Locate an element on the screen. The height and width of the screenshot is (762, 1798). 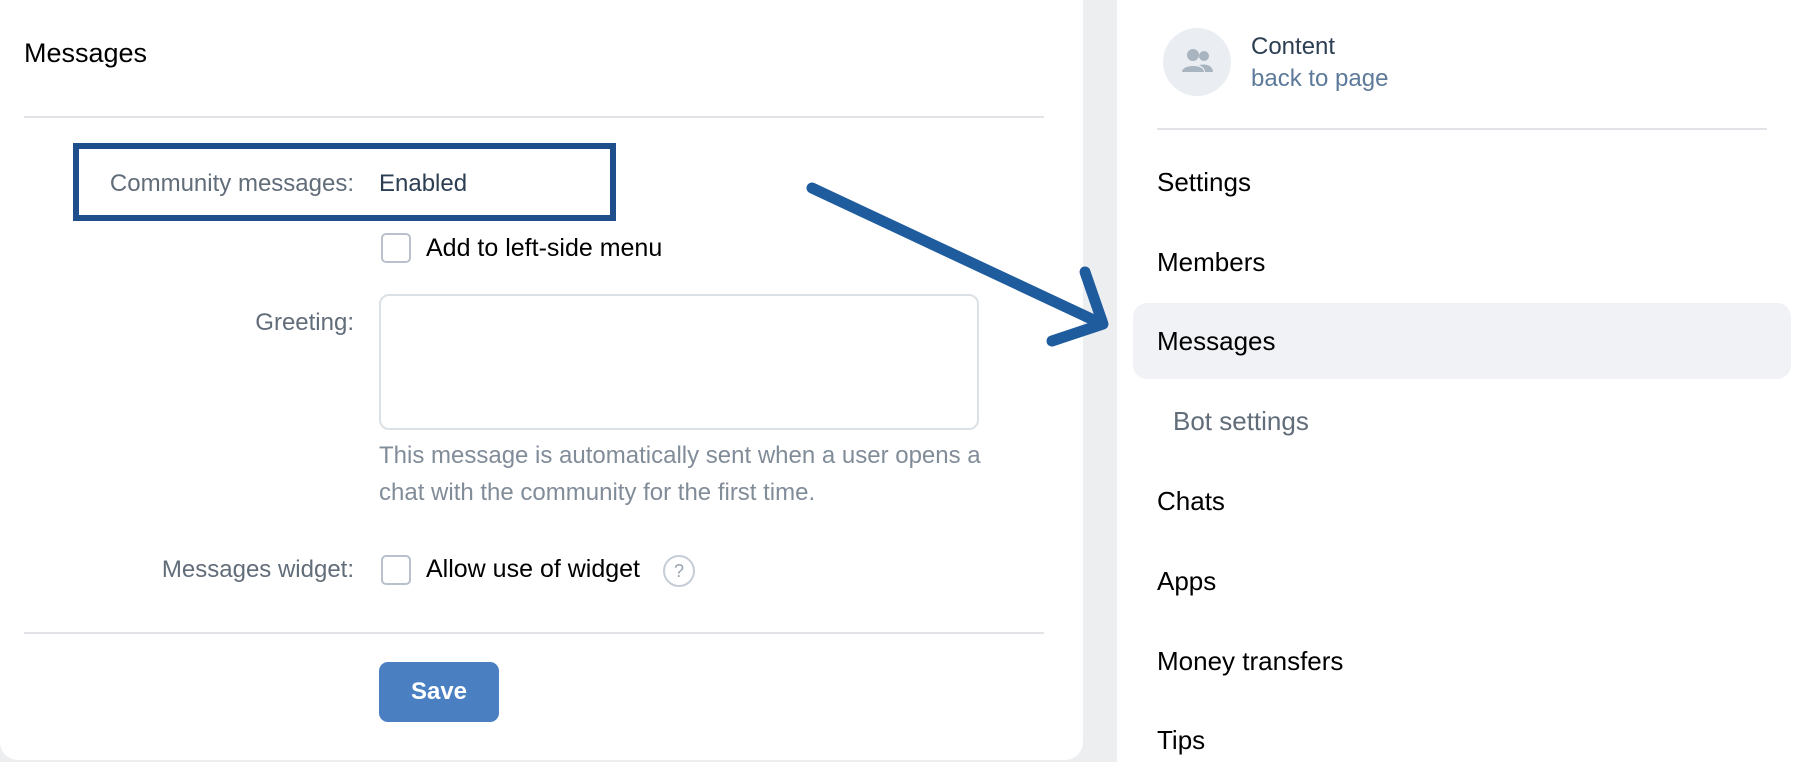
nav-divider is located at coordinates (1462, 129).